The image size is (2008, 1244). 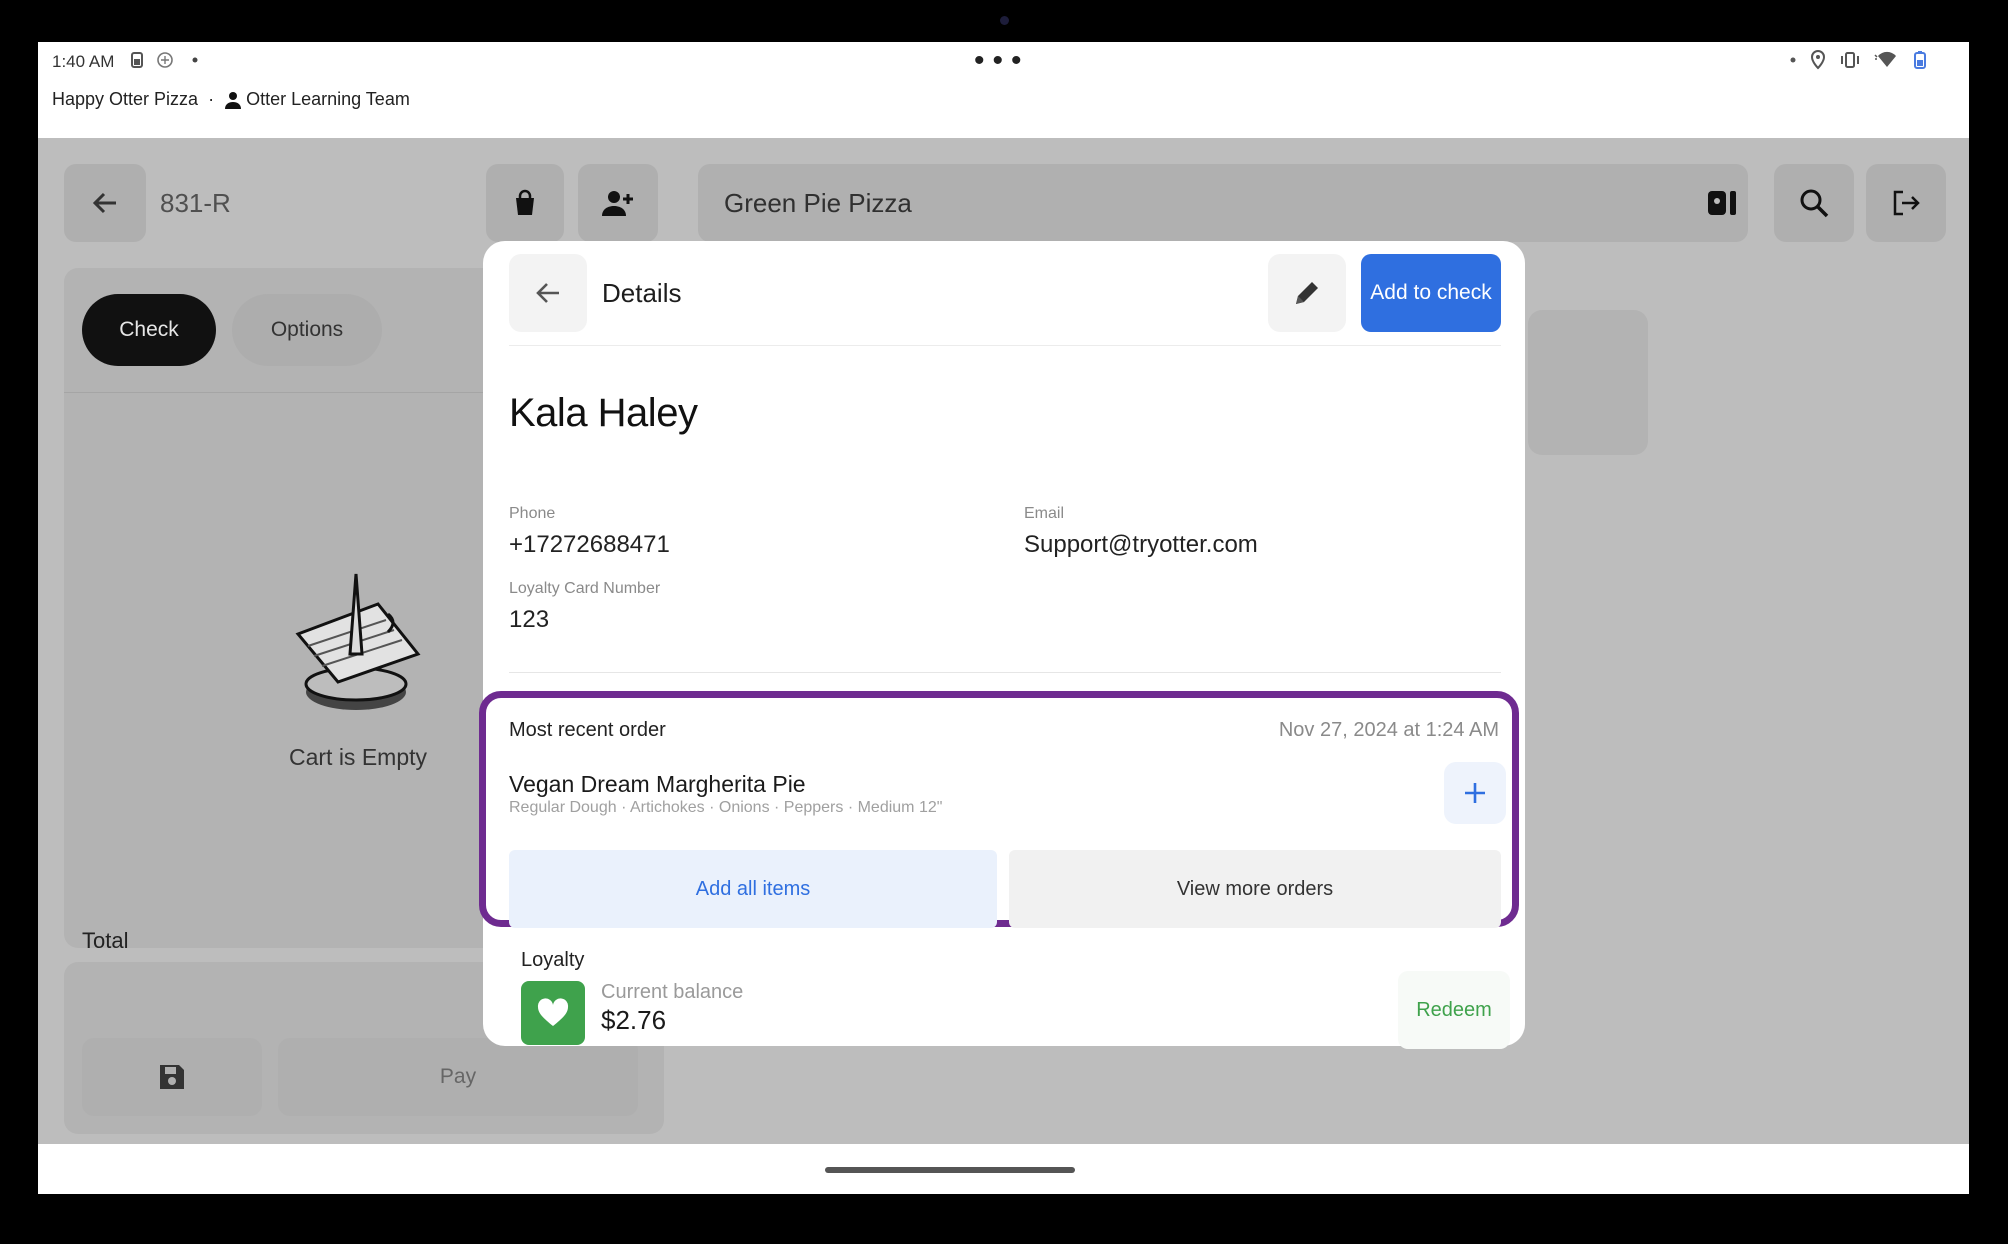 What do you see at coordinates (195, 203) in the screenshot?
I see `order-id: 831-R` at bounding box center [195, 203].